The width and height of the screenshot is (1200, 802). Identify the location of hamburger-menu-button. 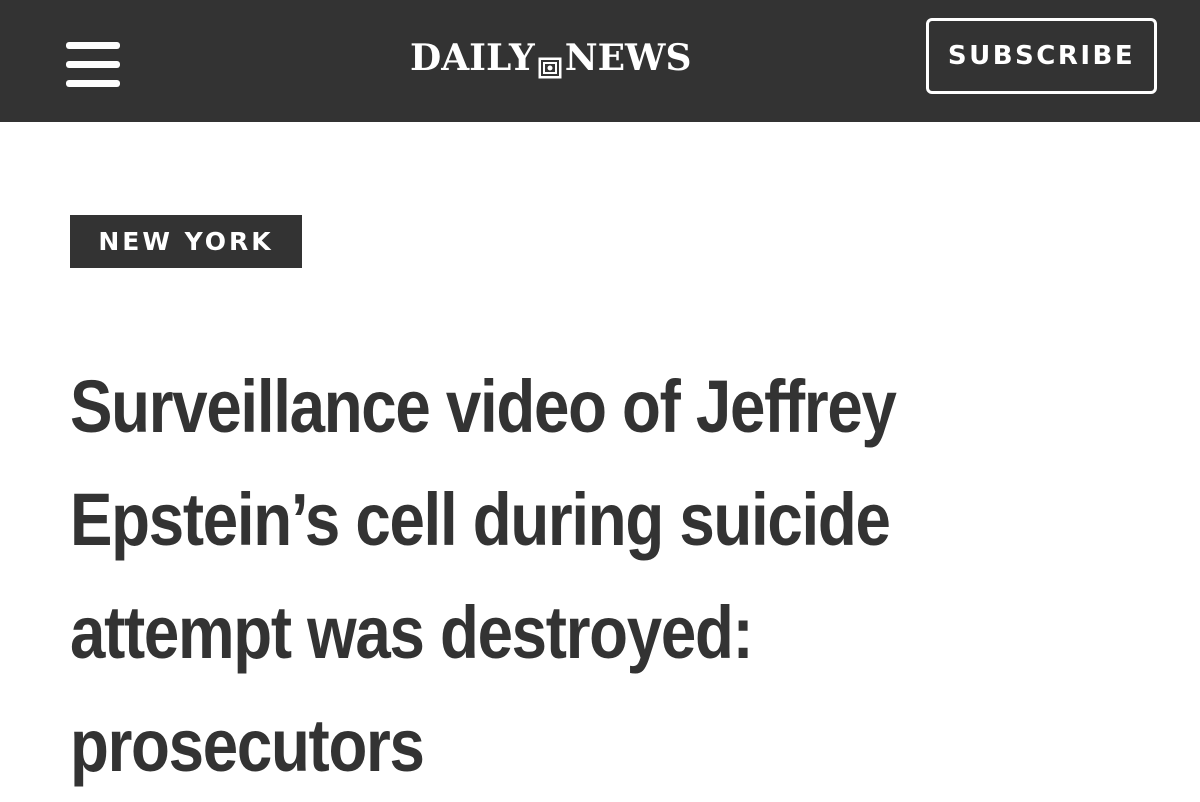
(94, 65).